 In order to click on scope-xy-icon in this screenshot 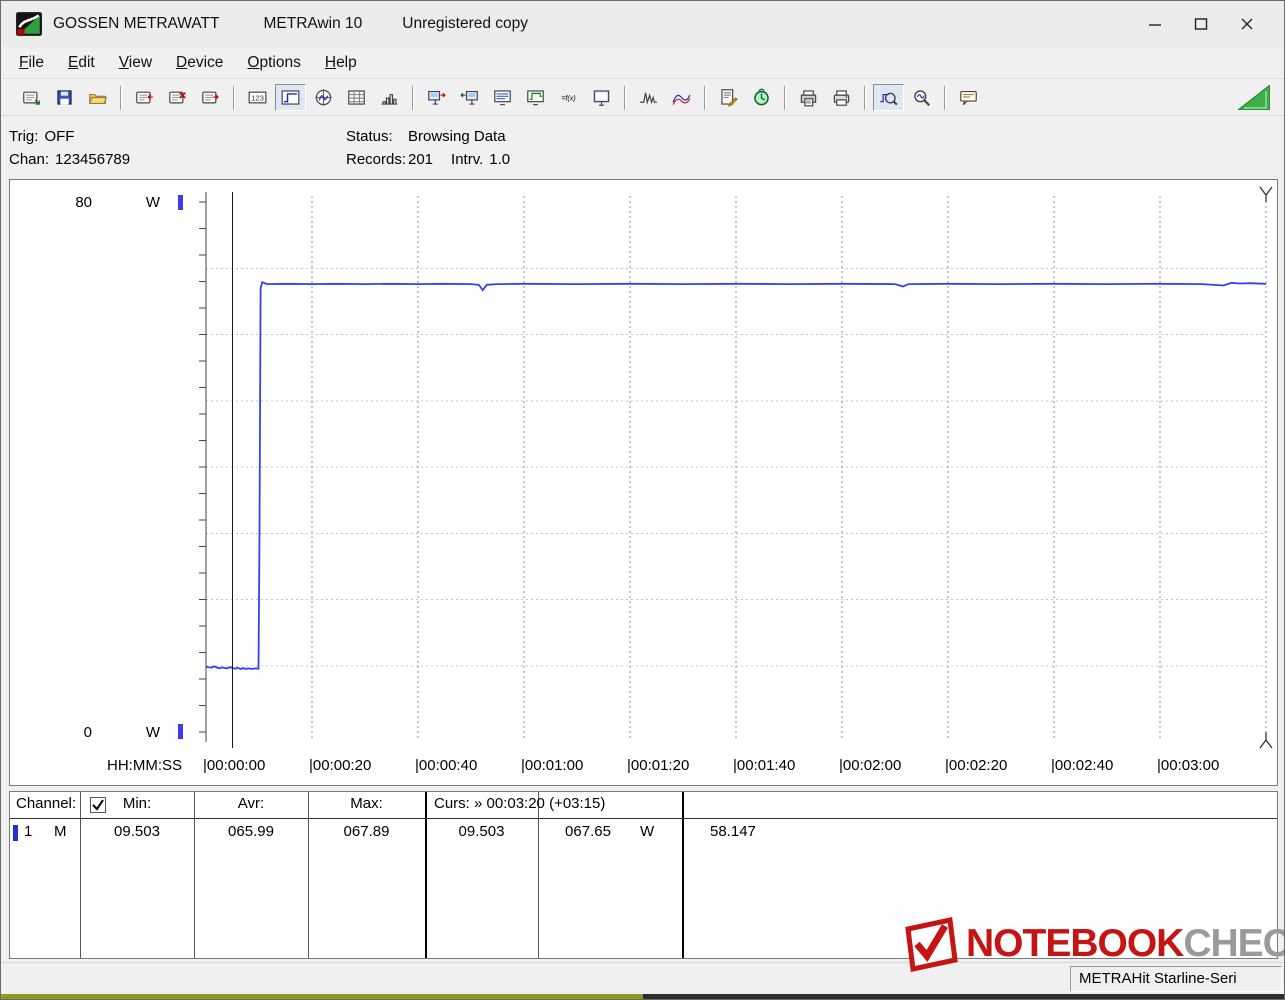, I will do `click(323, 97)`.